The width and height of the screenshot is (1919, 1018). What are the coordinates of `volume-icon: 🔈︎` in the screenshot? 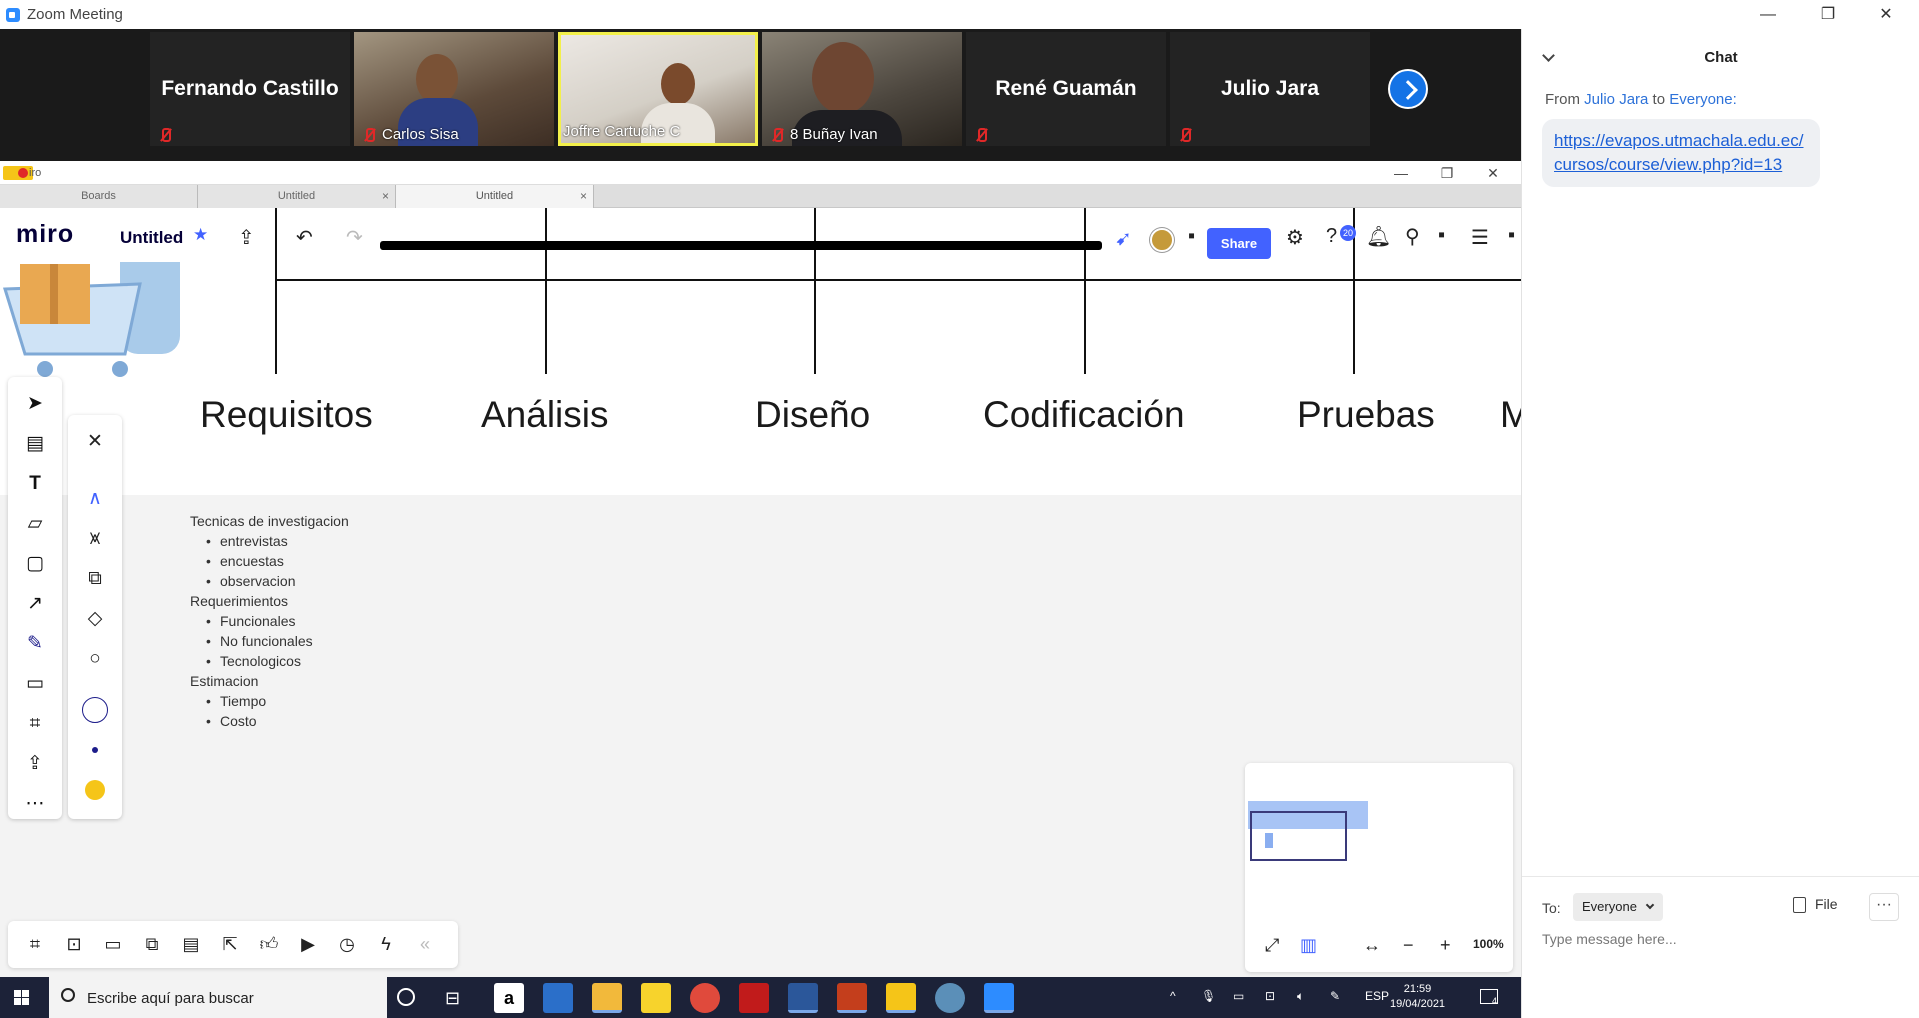 It's located at (1300, 996).